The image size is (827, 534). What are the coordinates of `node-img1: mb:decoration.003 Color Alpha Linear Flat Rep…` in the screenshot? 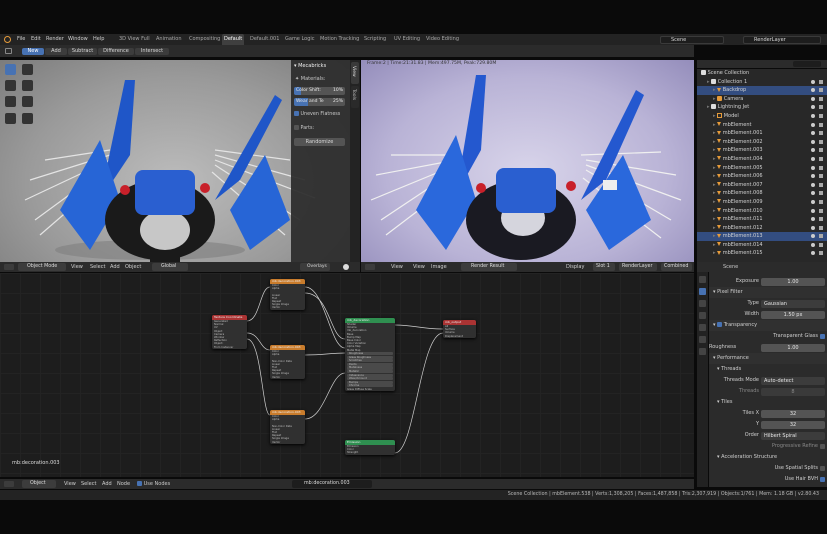 It's located at (287, 294).